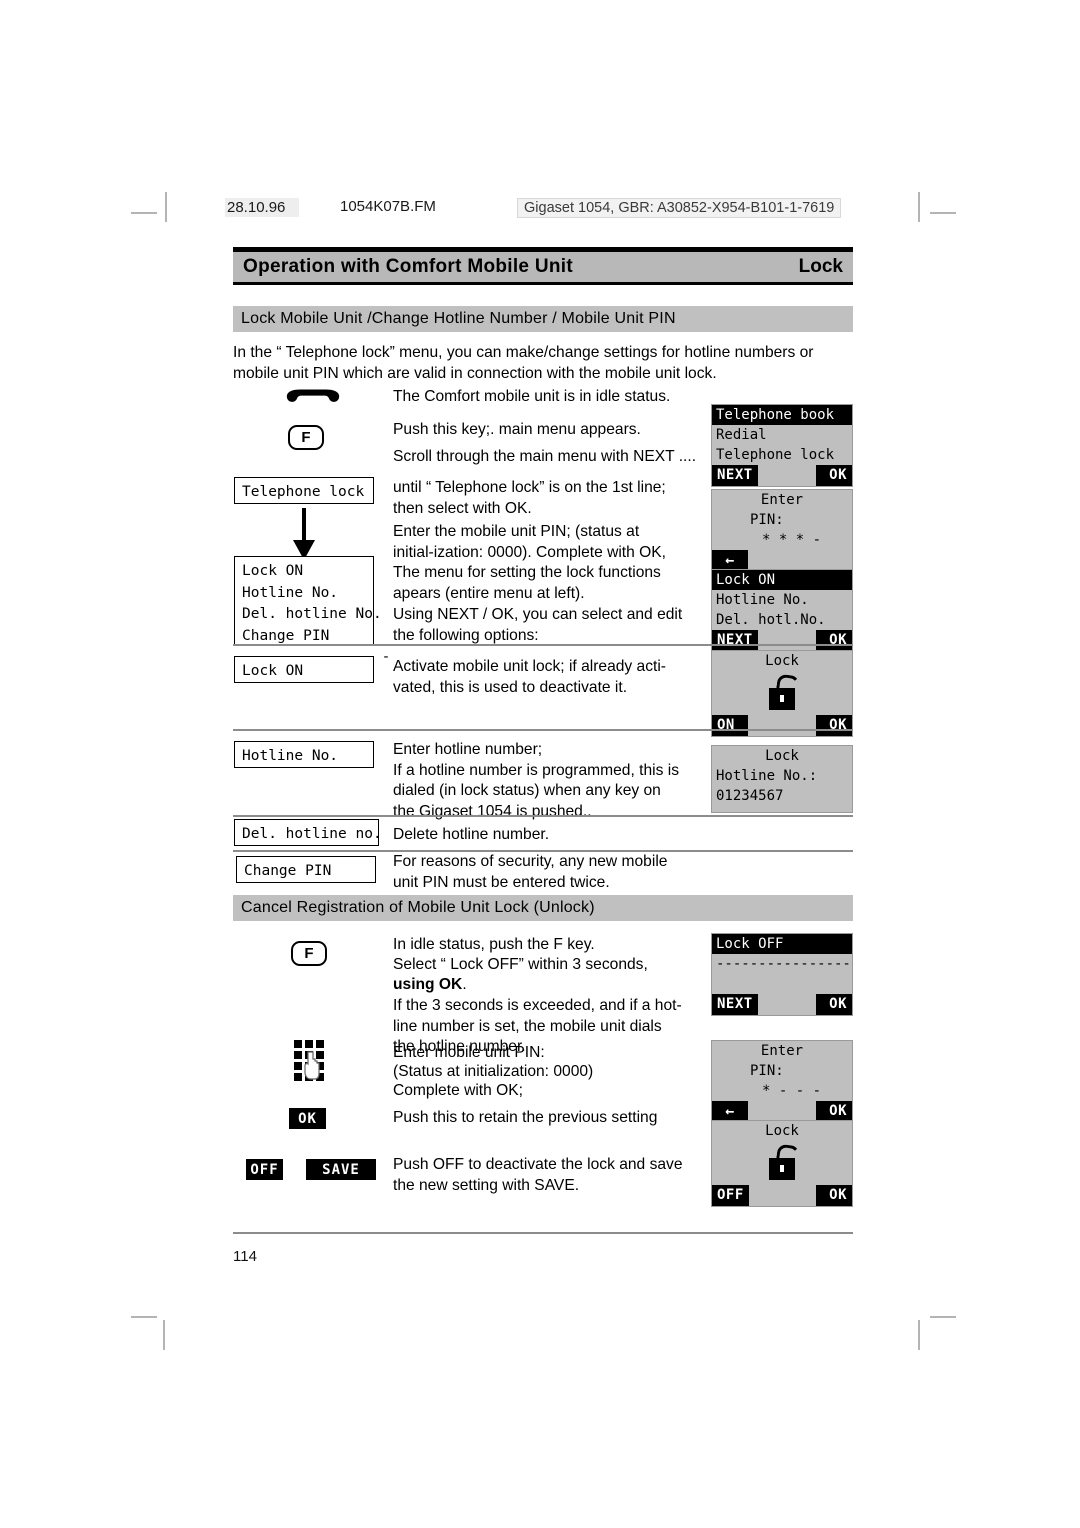 The image size is (1080, 1528). I want to click on step-unlock-idle-line1: In idle status, push the F key., so click(494, 944).